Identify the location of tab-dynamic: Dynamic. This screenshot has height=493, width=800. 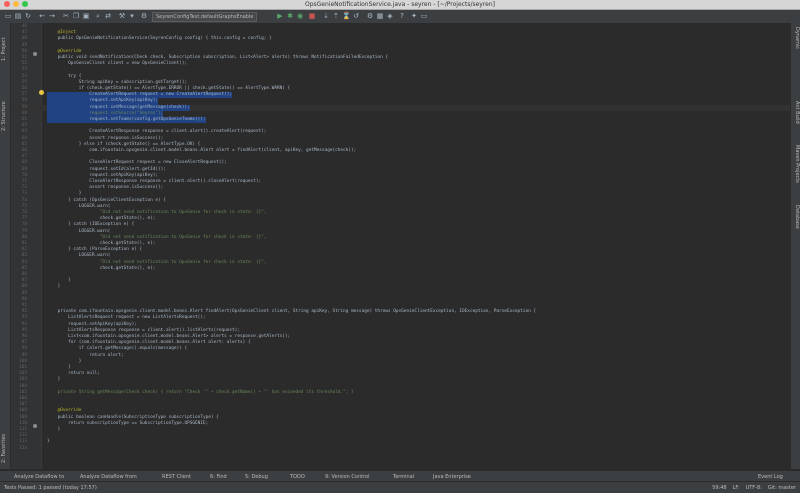
(797, 38).